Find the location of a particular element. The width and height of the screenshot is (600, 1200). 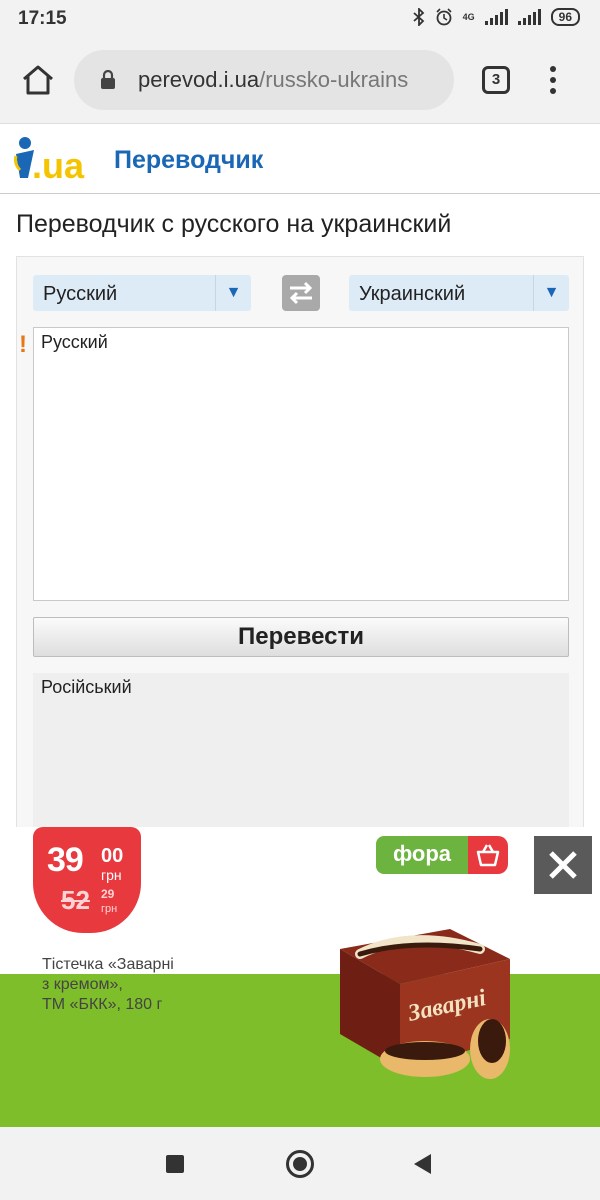

signal-icon is located at coordinates (496, 17).